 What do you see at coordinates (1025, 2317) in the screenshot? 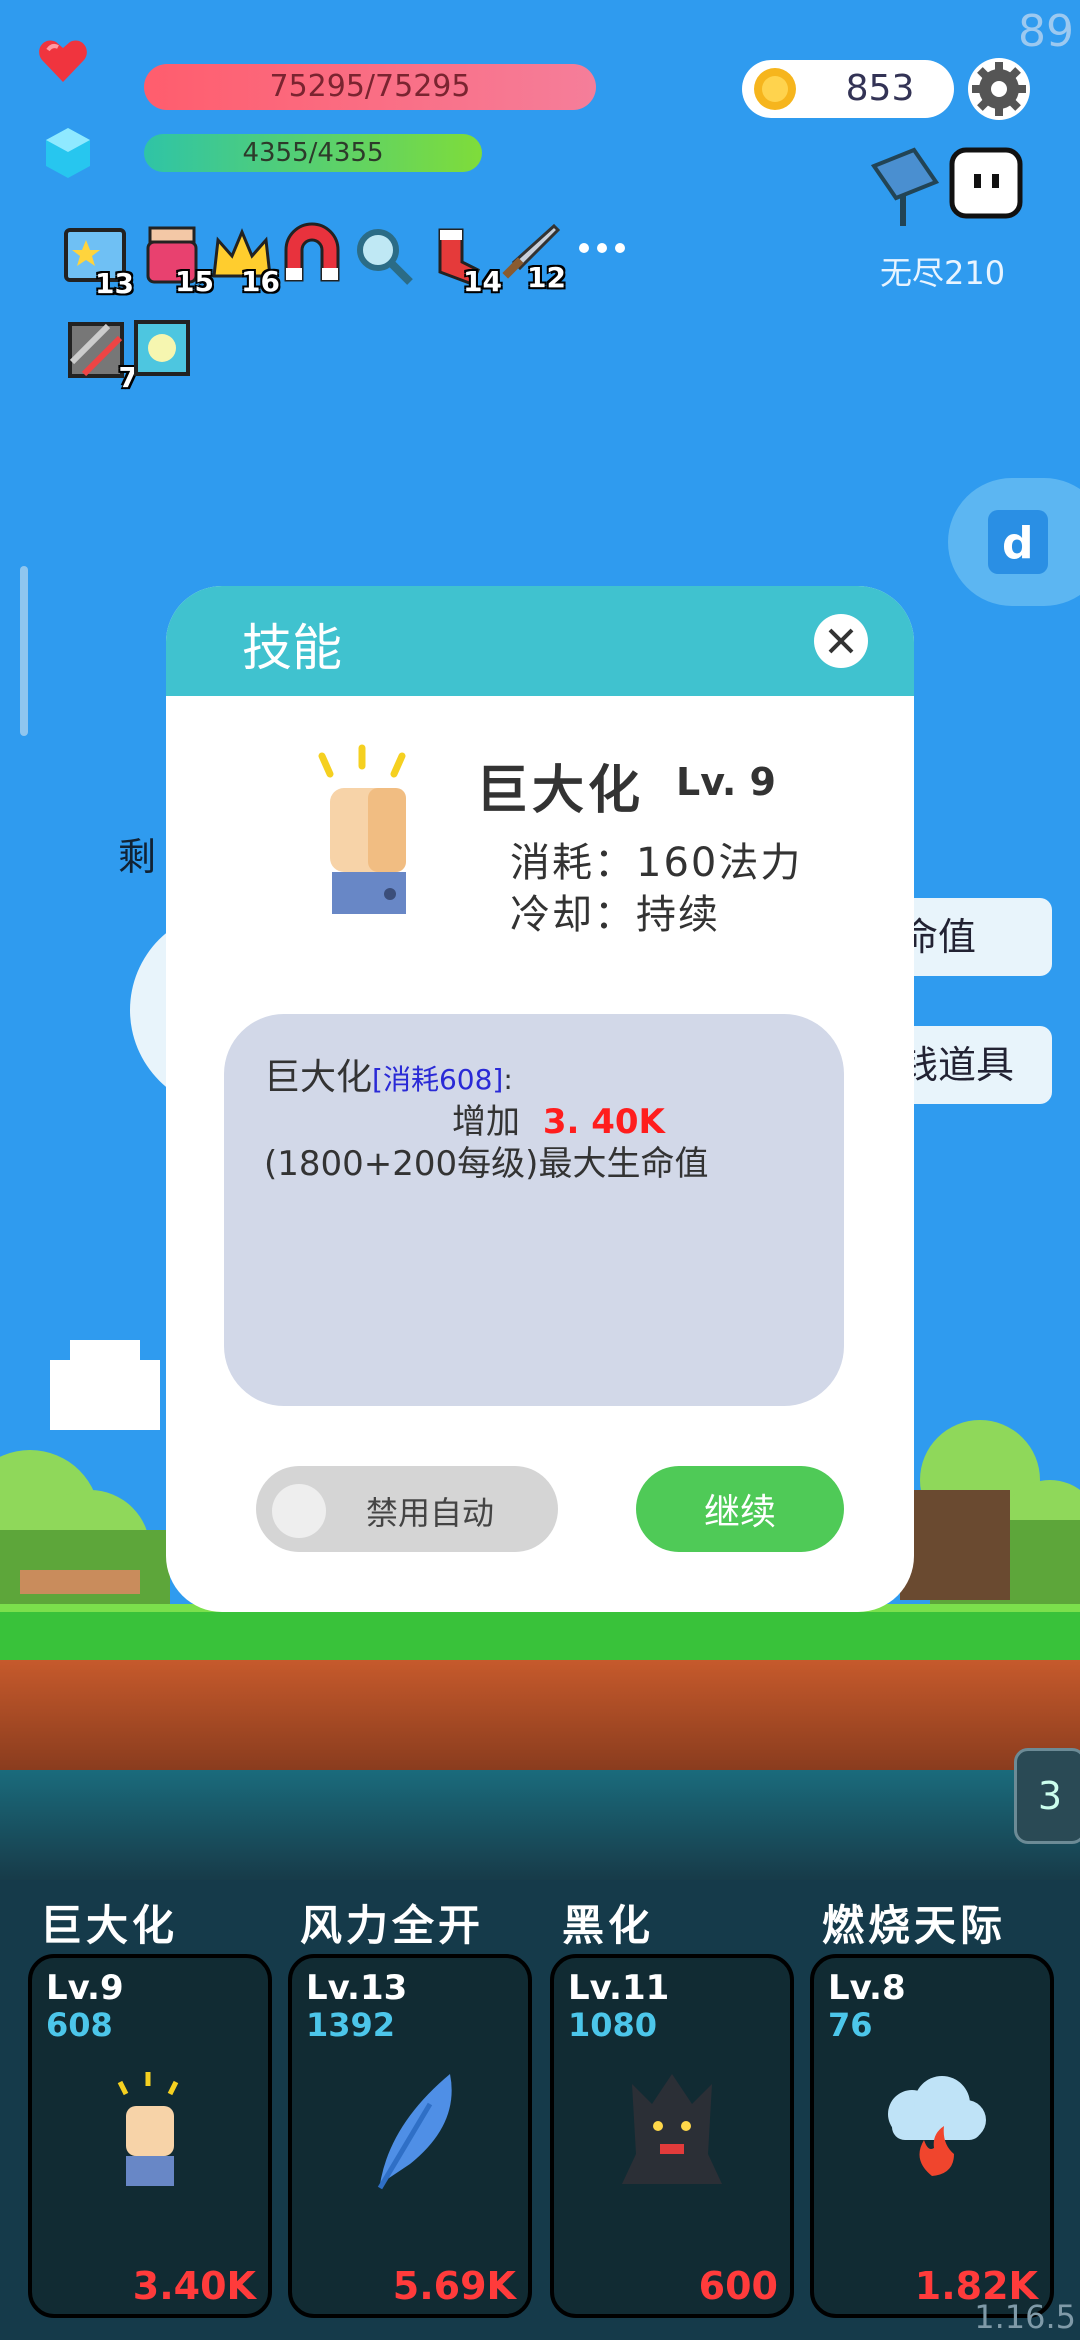
I see `version-label: 1.16.5` at bounding box center [1025, 2317].